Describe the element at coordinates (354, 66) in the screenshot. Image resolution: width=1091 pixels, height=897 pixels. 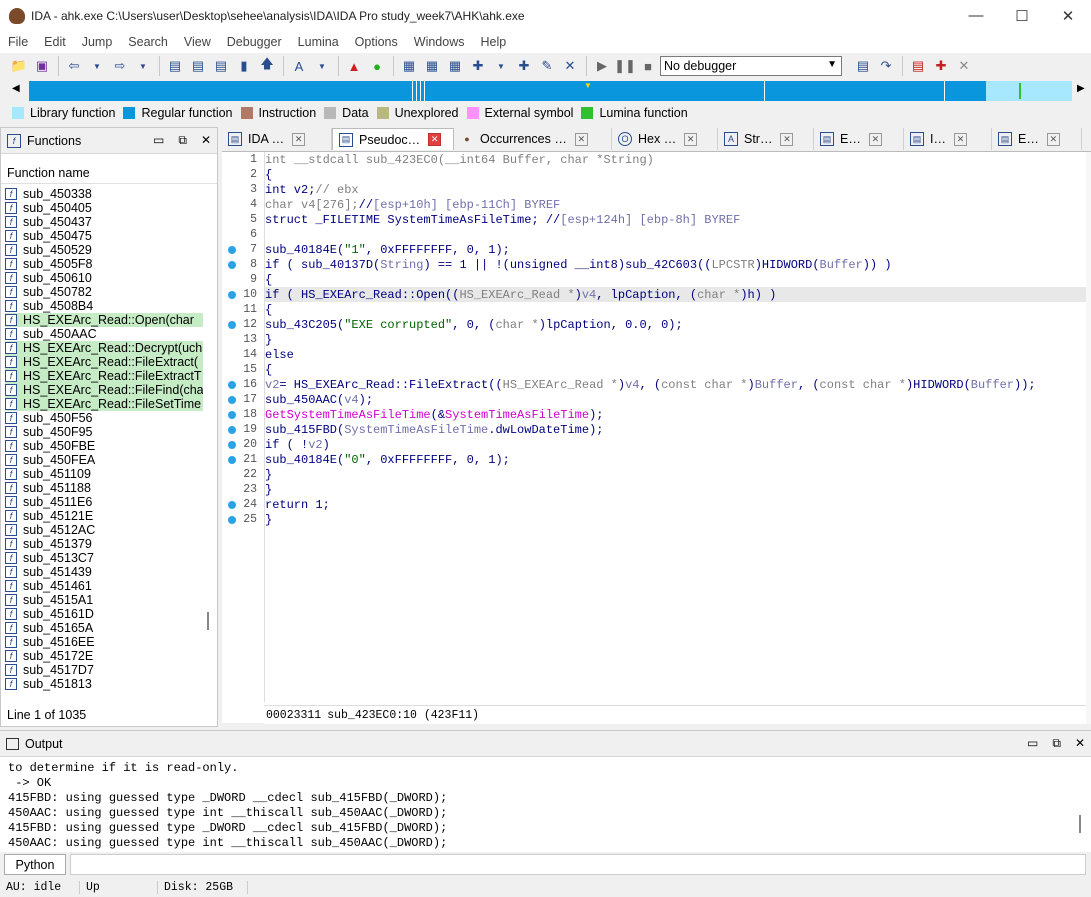
I see `warning-icon: ▲` at that location.